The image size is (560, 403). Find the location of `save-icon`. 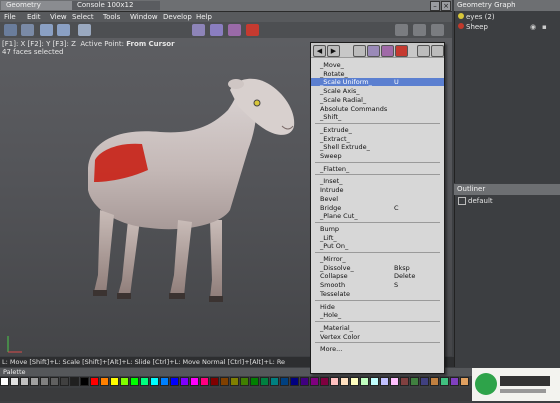

save-icon is located at coordinates (27, 30).